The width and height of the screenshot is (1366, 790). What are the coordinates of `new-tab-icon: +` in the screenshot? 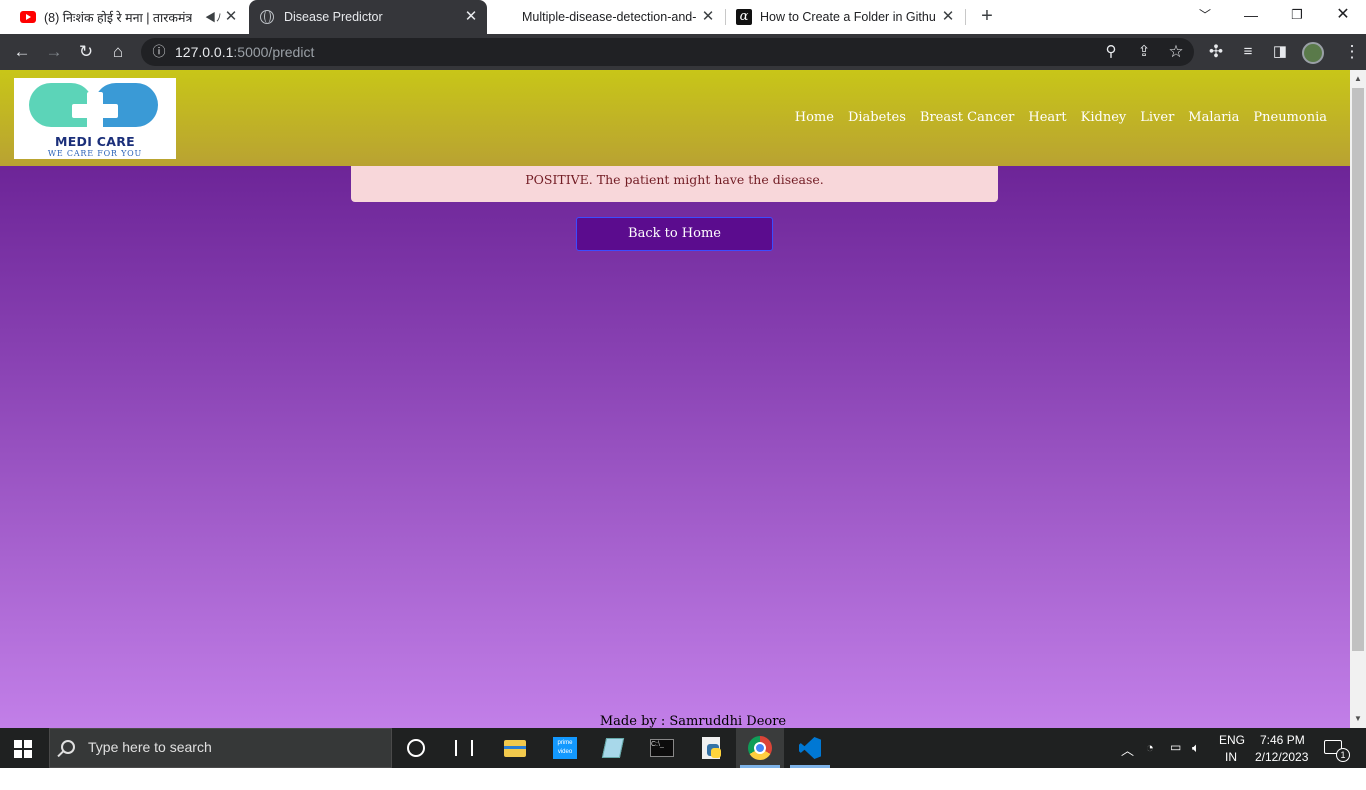 It's located at (987, 16).